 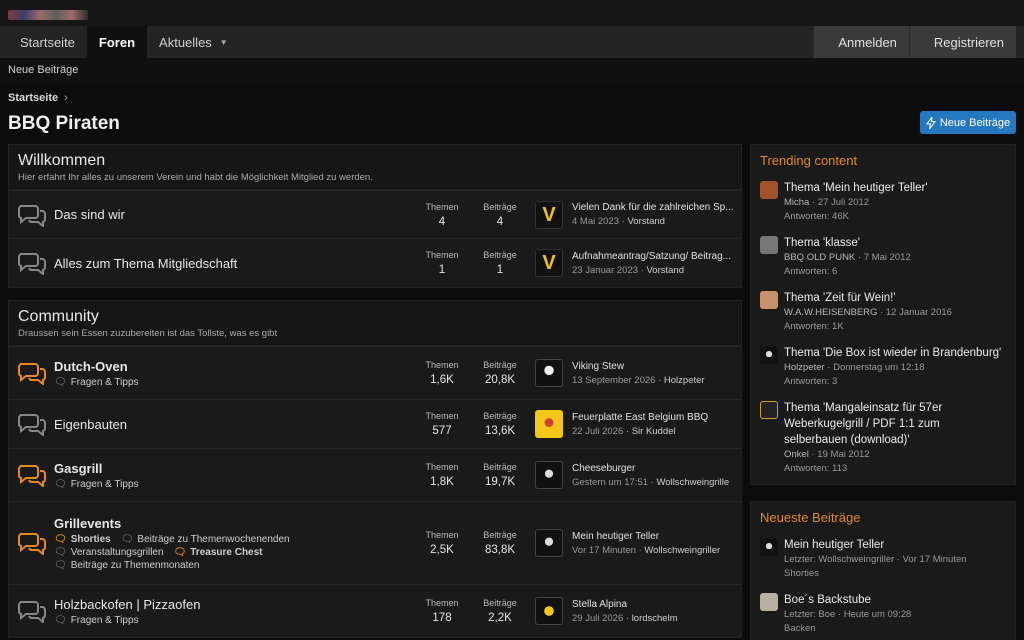 I want to click on newest-item-meta: Letzter: Wollschweingriller, so click(x=839, y=559).